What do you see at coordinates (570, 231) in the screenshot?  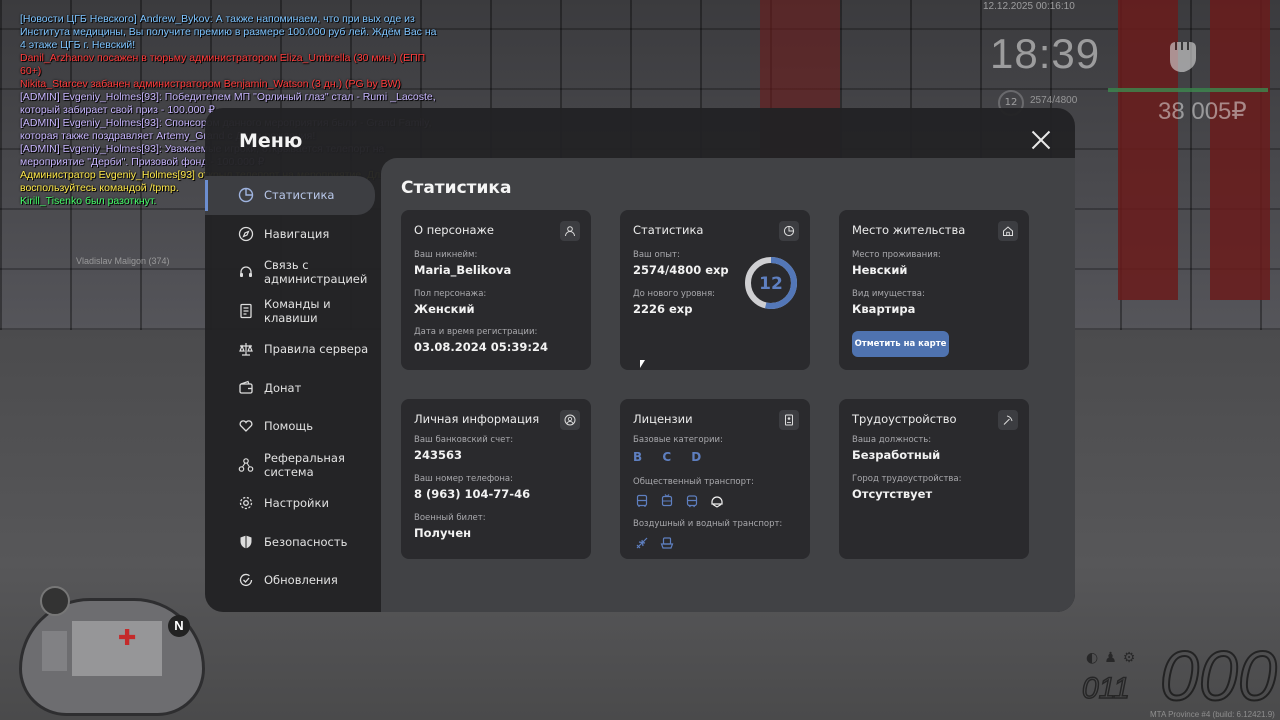 I see `user-icon` at bounding box center [570, 231].